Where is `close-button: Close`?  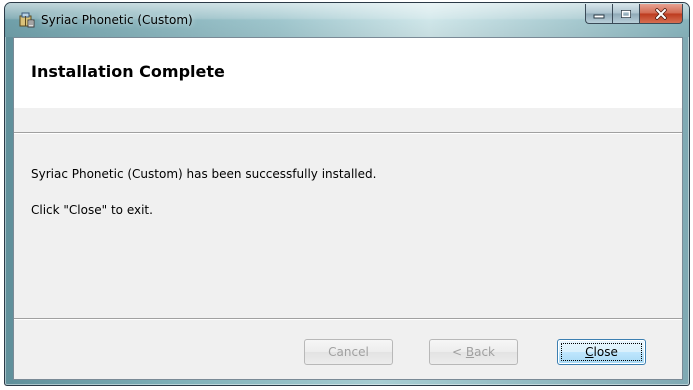 close-button: Close is located at coordinates (601, 352).